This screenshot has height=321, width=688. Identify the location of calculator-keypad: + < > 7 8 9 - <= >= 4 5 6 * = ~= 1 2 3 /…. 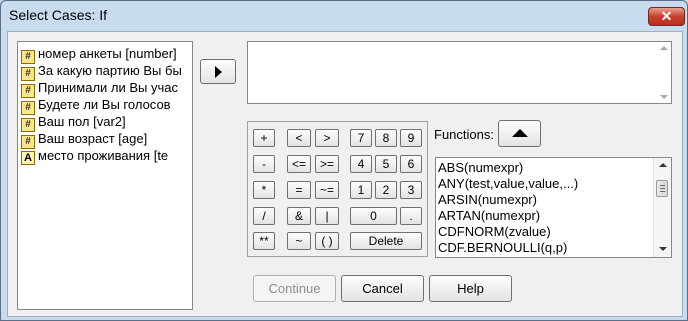
(337, 189).